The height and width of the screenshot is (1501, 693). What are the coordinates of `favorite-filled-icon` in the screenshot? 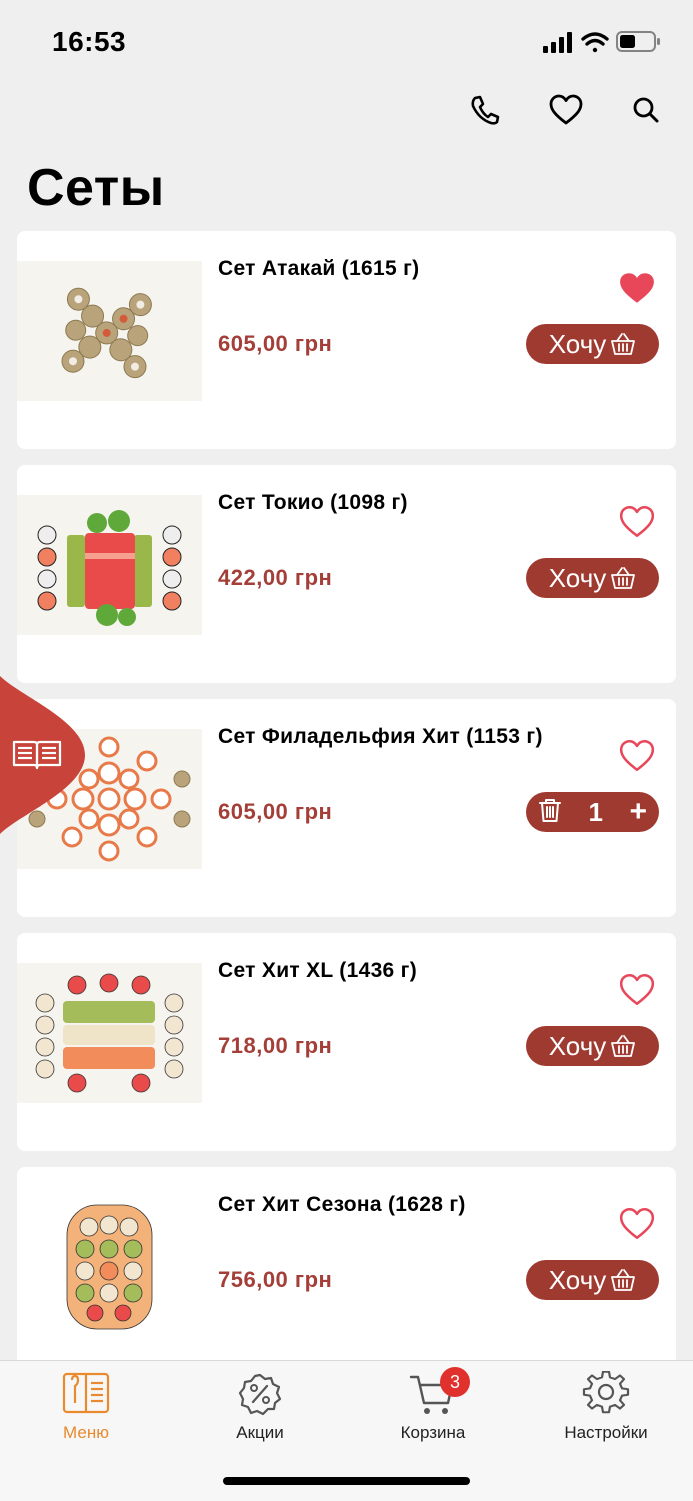 It's located at (637, 289).